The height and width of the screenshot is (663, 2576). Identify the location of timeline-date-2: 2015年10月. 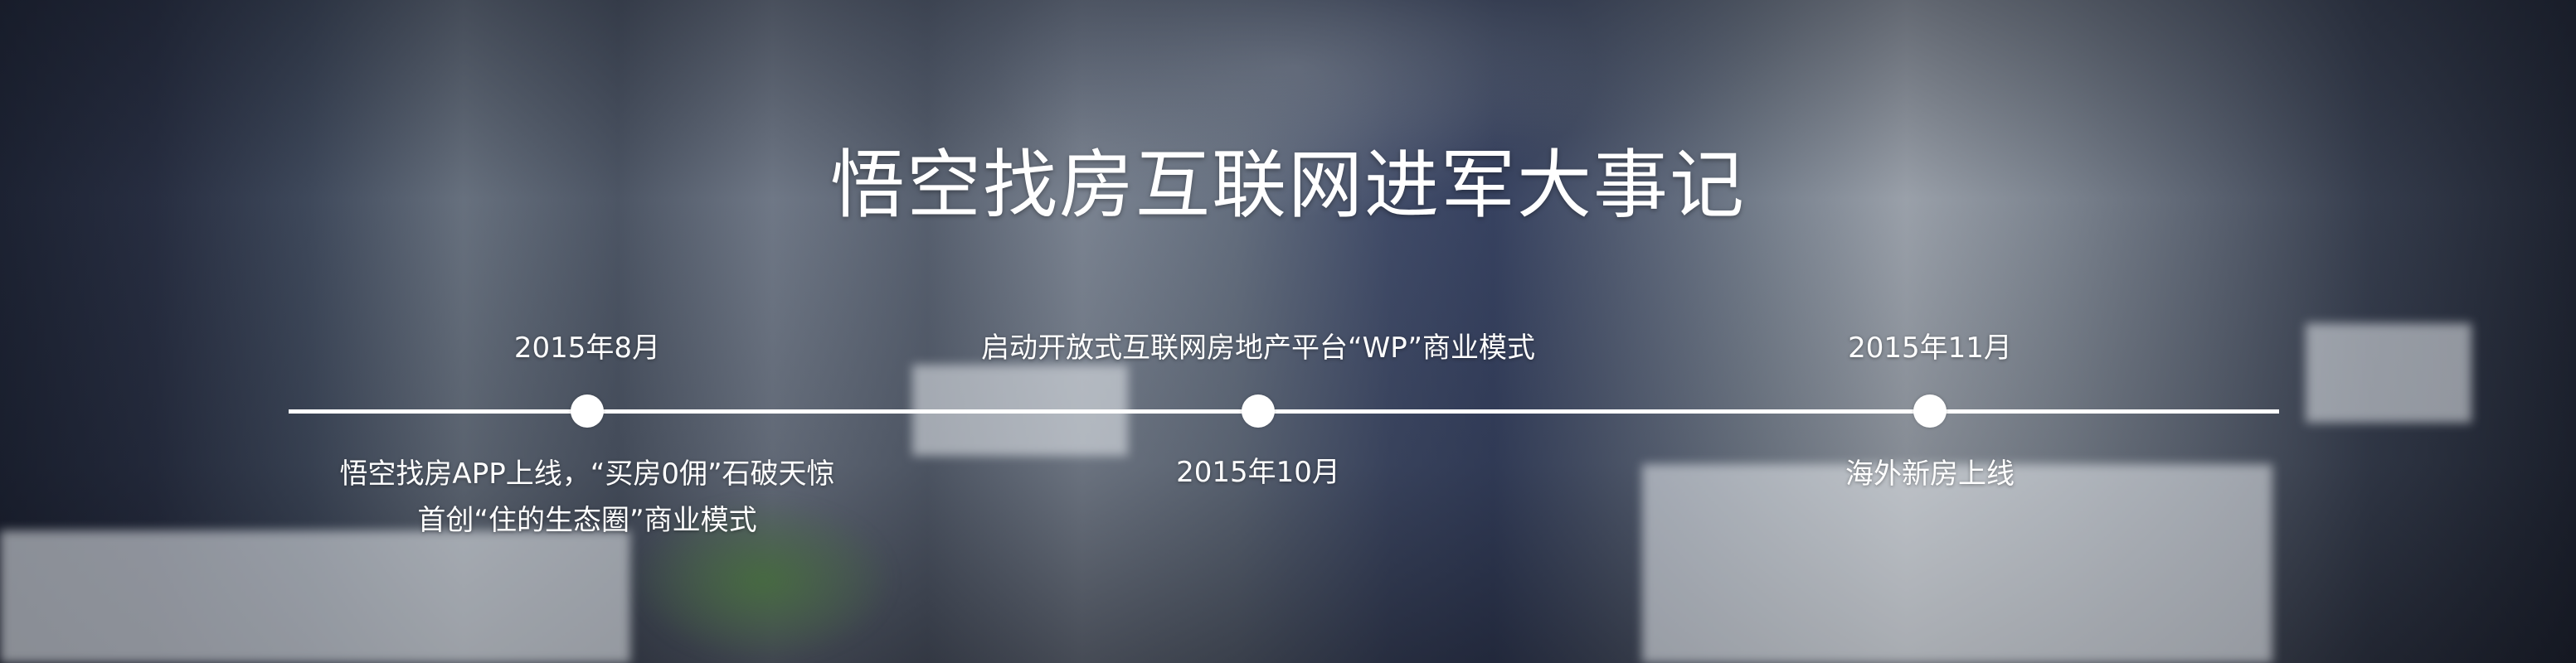
(1258, 472).